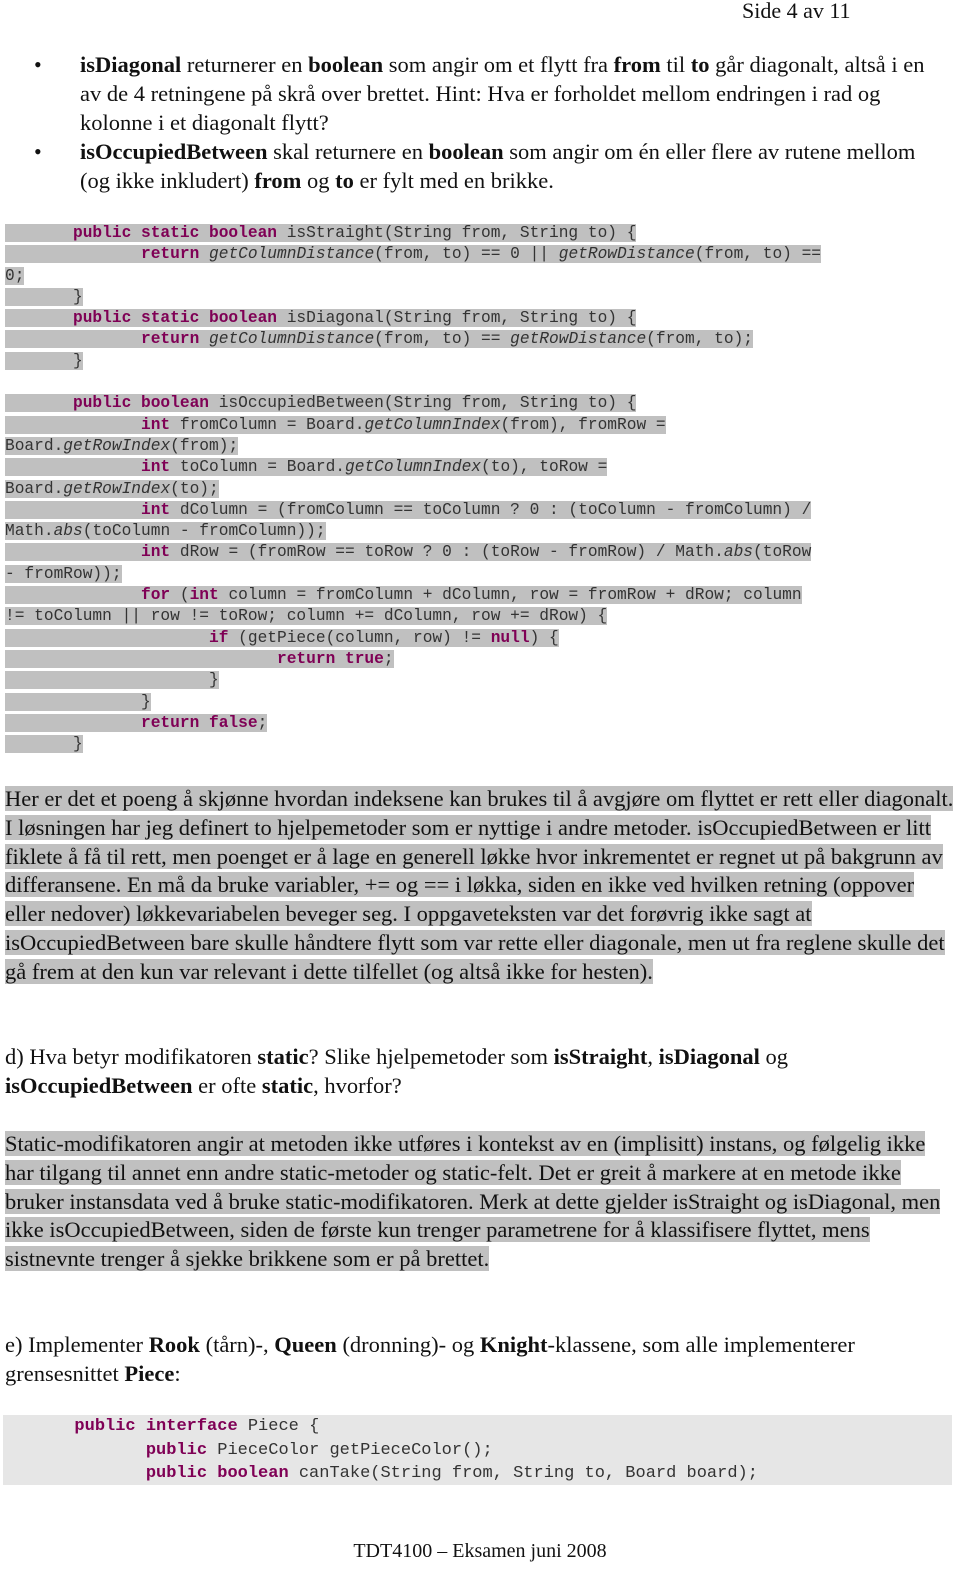  I want to click on code-line: public PieceColor getPieceColor();, so click(477, 1451).